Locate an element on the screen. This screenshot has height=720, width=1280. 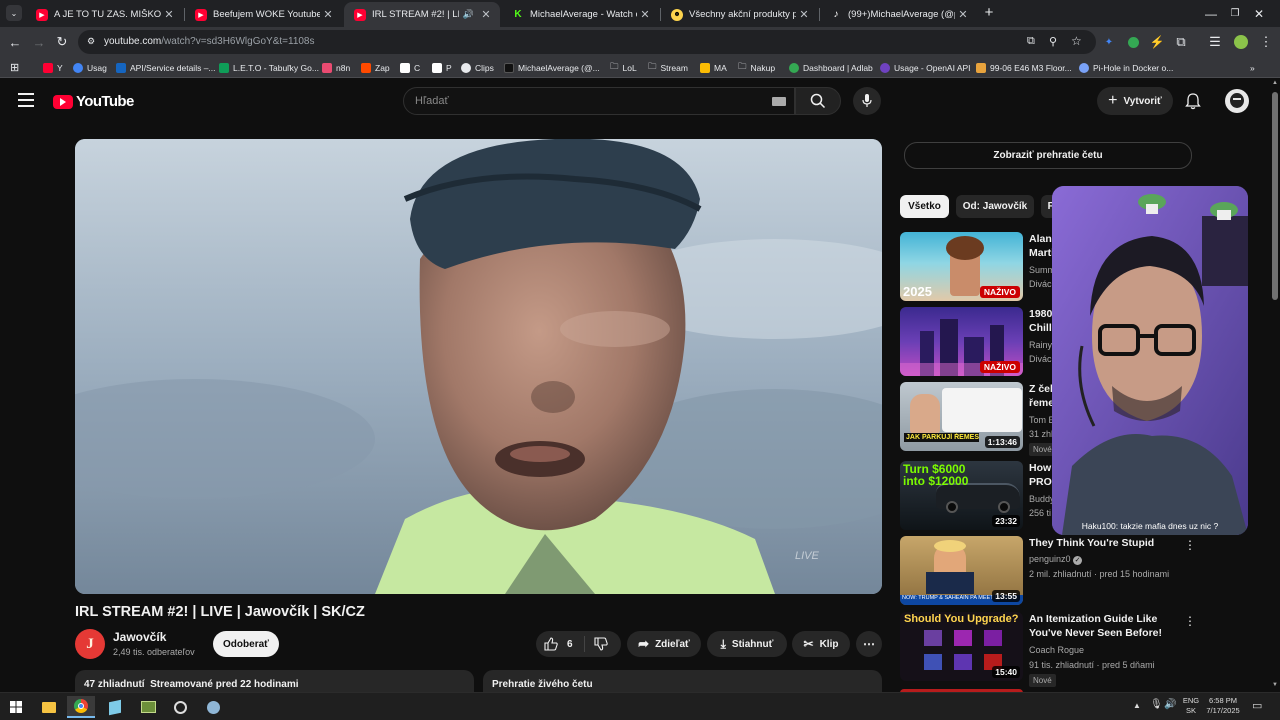
like-button: 6 is located at coordinates (558, 644).